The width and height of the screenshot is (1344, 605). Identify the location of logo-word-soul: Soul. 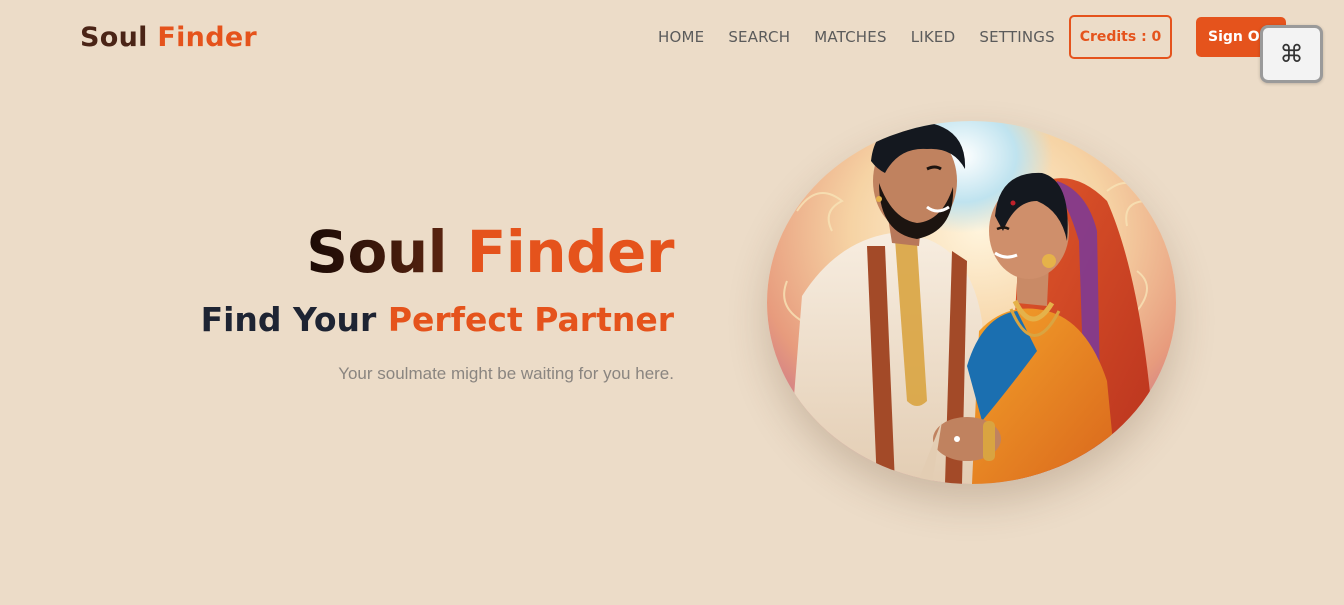
(114, 37).